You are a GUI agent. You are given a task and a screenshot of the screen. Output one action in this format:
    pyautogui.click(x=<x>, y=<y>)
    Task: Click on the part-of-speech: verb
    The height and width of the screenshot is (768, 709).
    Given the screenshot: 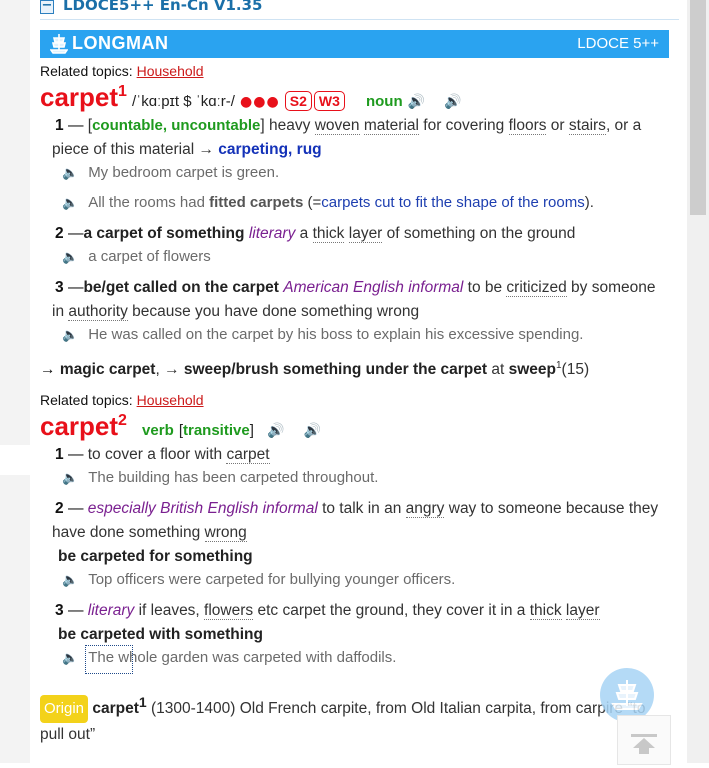 What is the action you would take?
    pyautogui.click(x=158, y=430)
    